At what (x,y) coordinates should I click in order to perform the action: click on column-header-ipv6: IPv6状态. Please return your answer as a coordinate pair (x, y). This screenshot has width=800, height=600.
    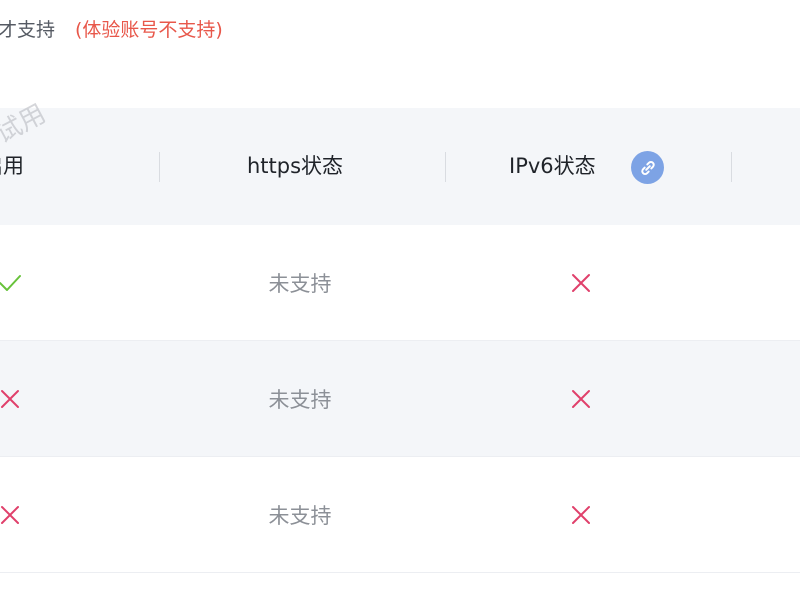
    Looking at the image, I should click on (552, 166).